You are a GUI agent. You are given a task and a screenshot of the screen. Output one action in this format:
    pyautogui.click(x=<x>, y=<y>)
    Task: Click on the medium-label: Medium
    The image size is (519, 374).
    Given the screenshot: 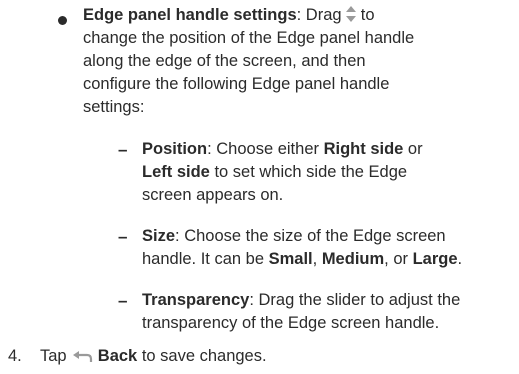 What is the action you would take?
    pyautogui.click(x=353, y=259)
    